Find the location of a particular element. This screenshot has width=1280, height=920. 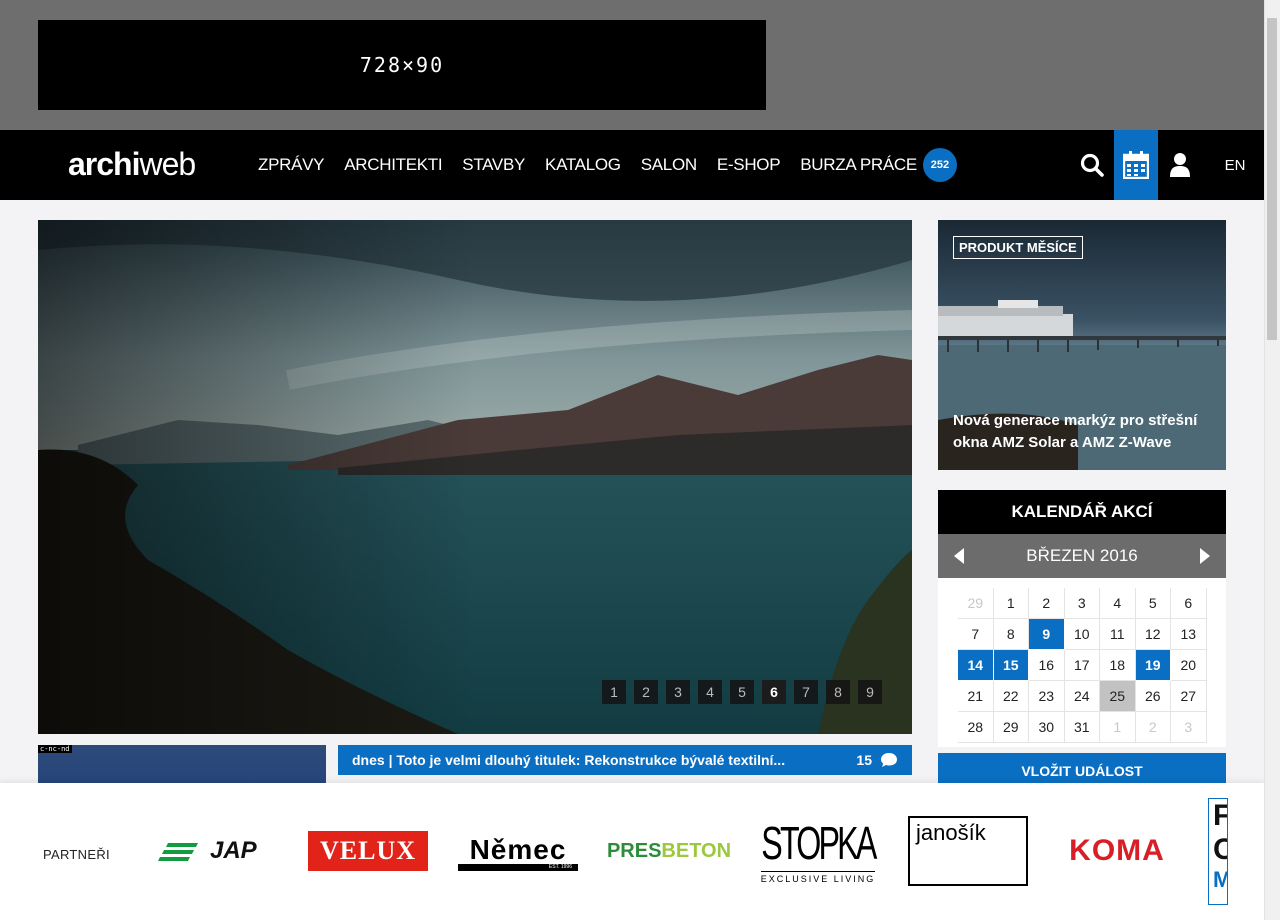

calendar-button is located at coordinates (1136, 165).